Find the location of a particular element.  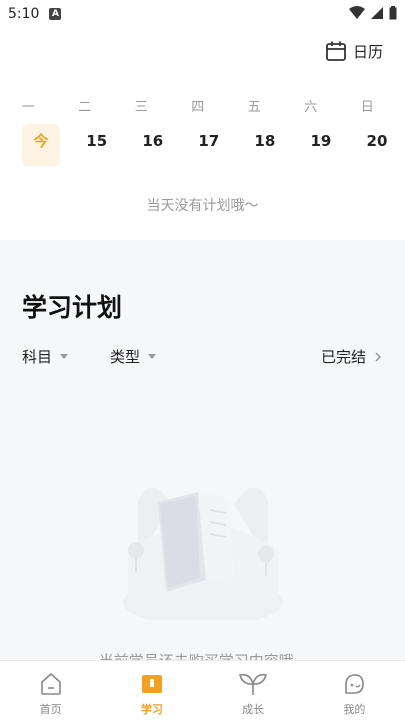

weekday-row: 一 二 三 四 五 六 日 is located at coordinates (202, 105).